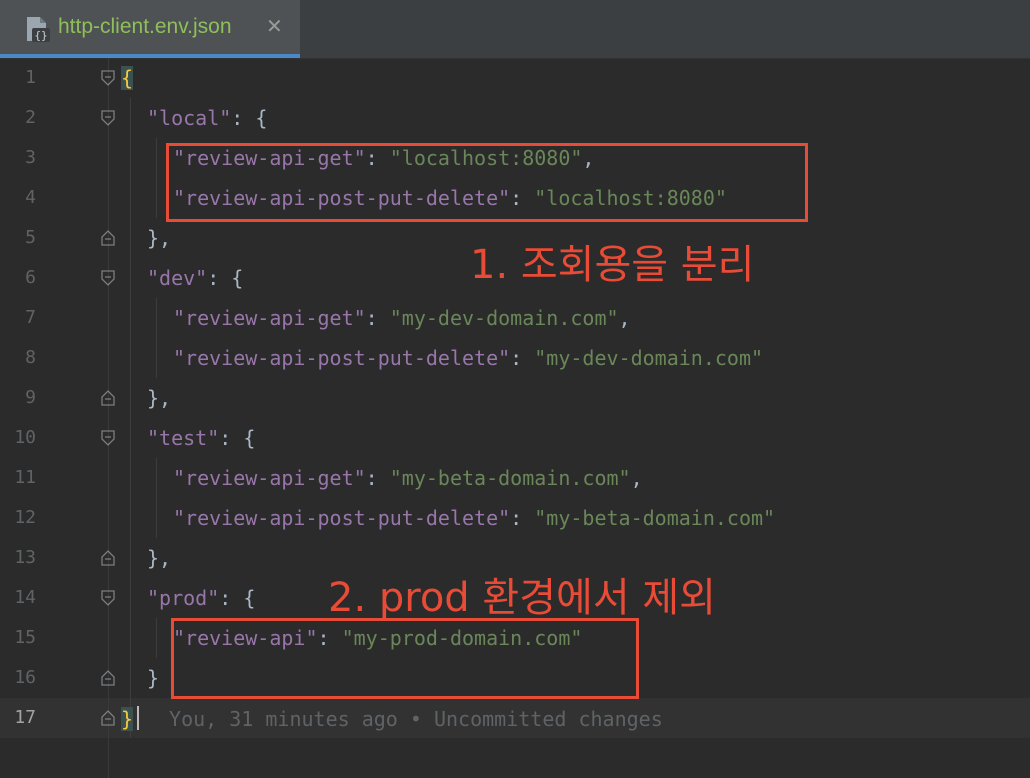 The width and height of the screenshot is (1030, 778). Describe the element at coordinates (177, 278) in the screenshot. I see `json-key: "dev"` at that location.